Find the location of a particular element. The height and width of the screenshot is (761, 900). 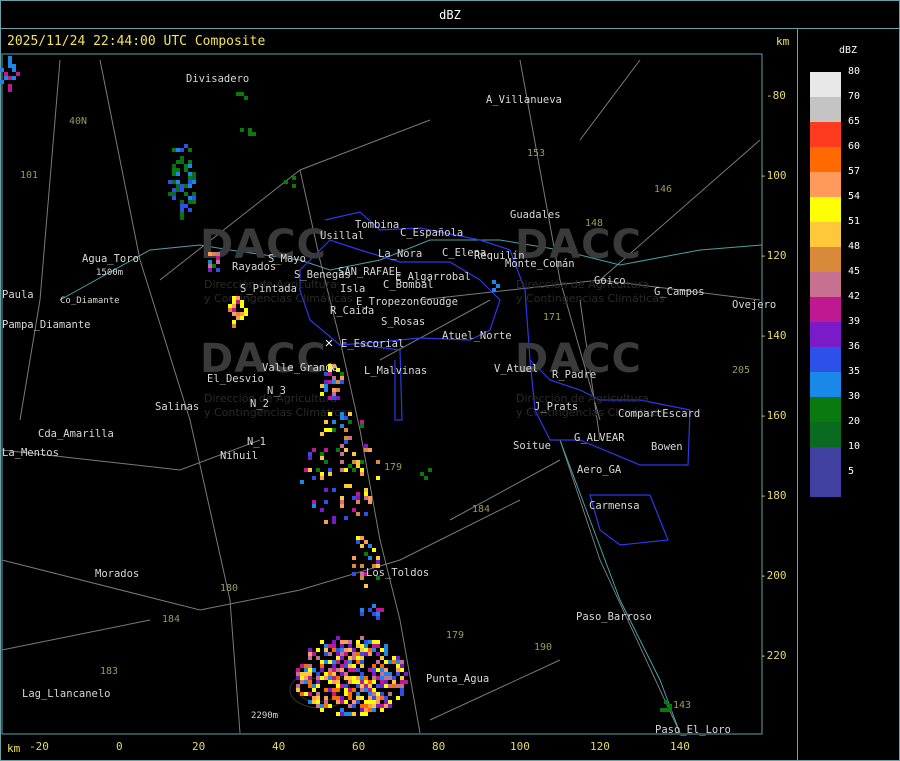

place-label: C_Española is located at coordinates (432, 233).